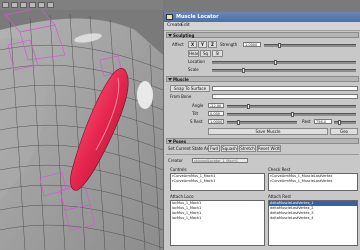 The width and height of the screenshot is (360, 250). I want to click on sl-mode-button: Sl, so click(217, 53).